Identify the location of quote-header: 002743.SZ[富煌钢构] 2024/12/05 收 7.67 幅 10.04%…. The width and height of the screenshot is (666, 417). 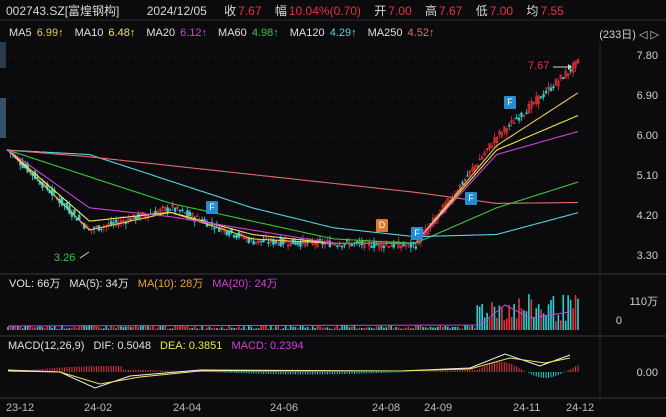
(288, 11).